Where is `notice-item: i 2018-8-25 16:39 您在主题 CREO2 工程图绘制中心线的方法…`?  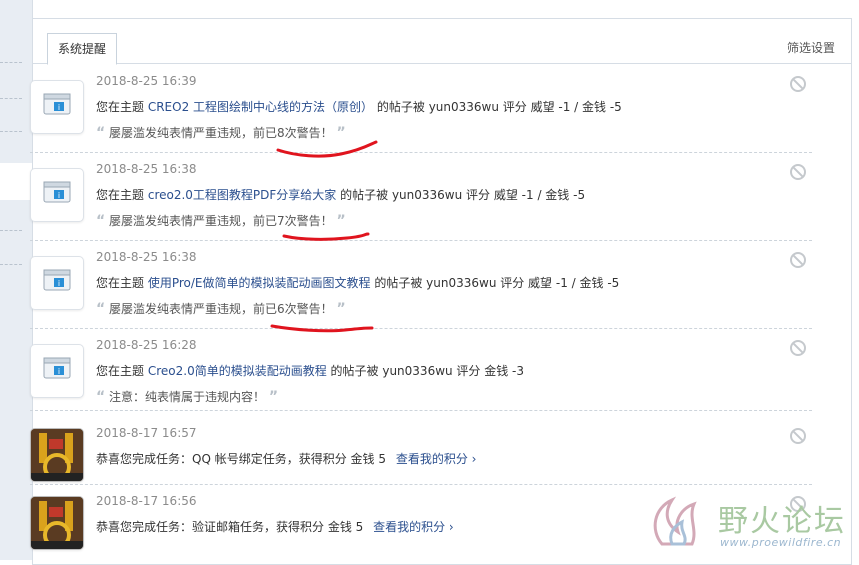
notice-item: i 2018-8-25 16:39 您在主题 CREO2 工程图绘制中心线的方法… is located at coordinates (421, 116).